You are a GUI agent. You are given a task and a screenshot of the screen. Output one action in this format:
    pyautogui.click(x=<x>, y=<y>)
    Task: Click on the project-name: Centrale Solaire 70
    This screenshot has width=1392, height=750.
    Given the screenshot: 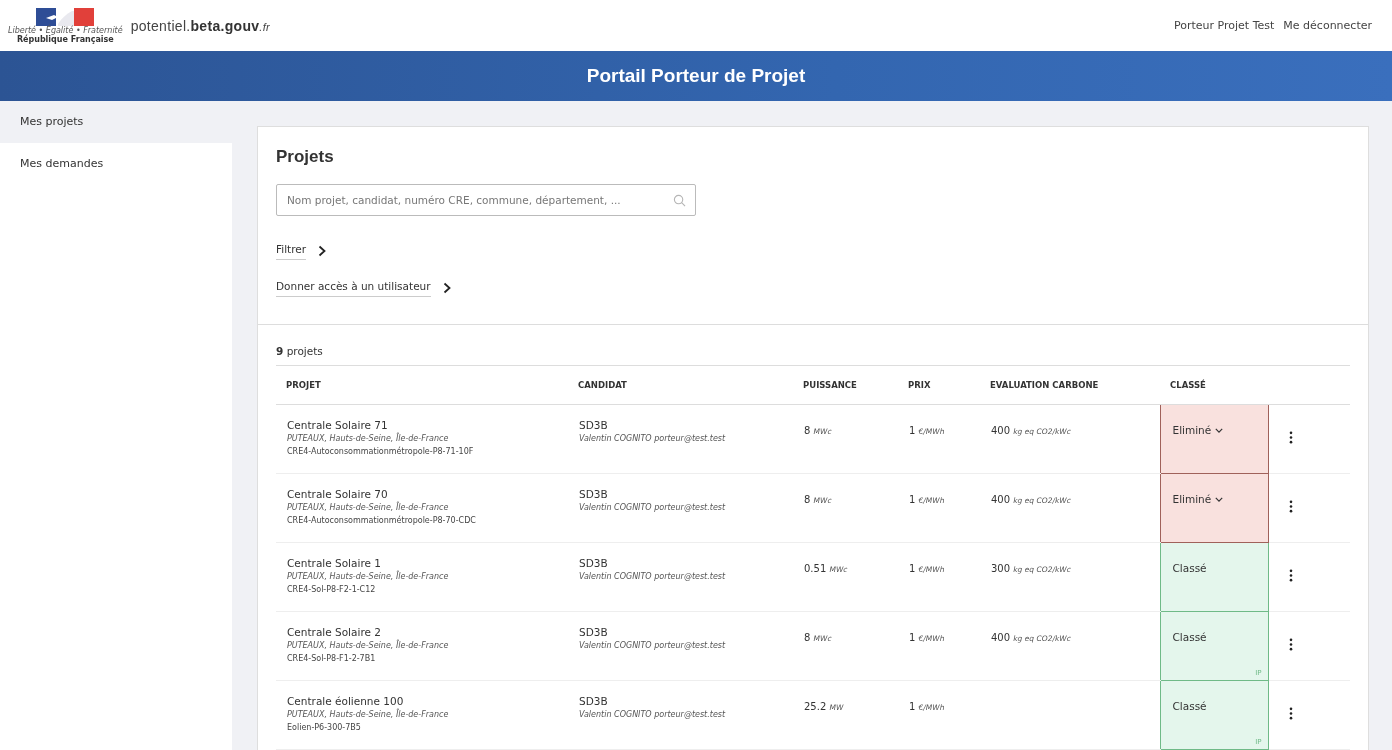 What is the action you would take?
    pyautogui.click(x=338, y=494)
    